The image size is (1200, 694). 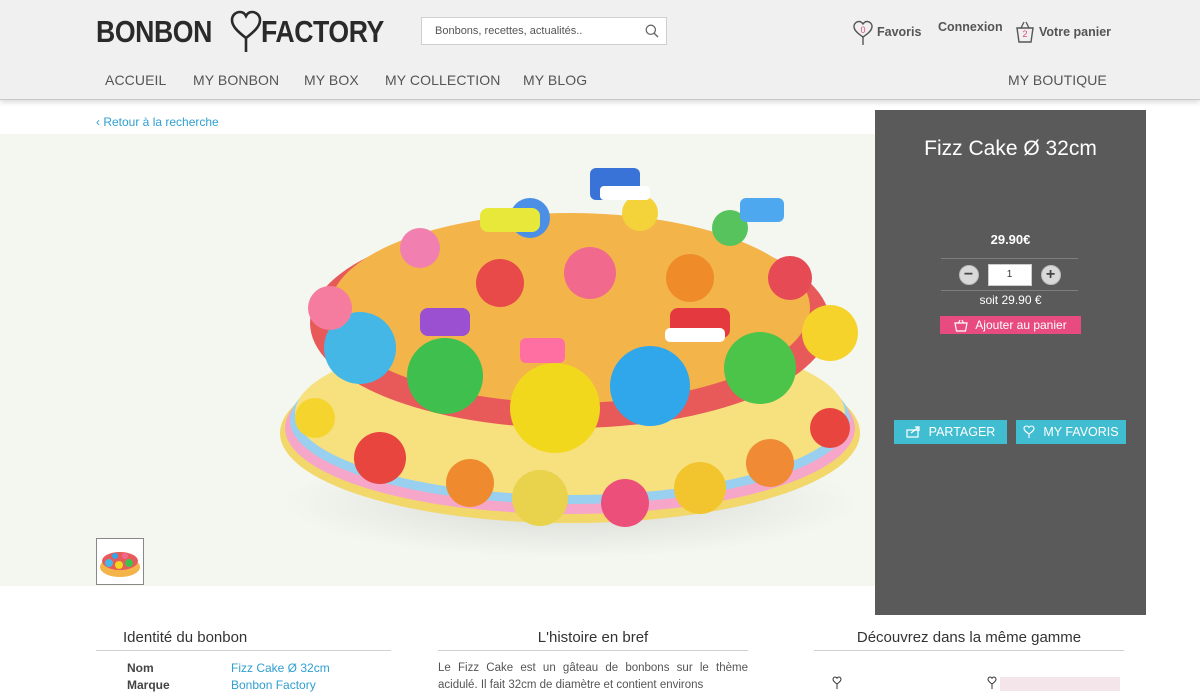 I want to click on nav-item-accueil: ACCUEIL, so click(x=135, y=80).